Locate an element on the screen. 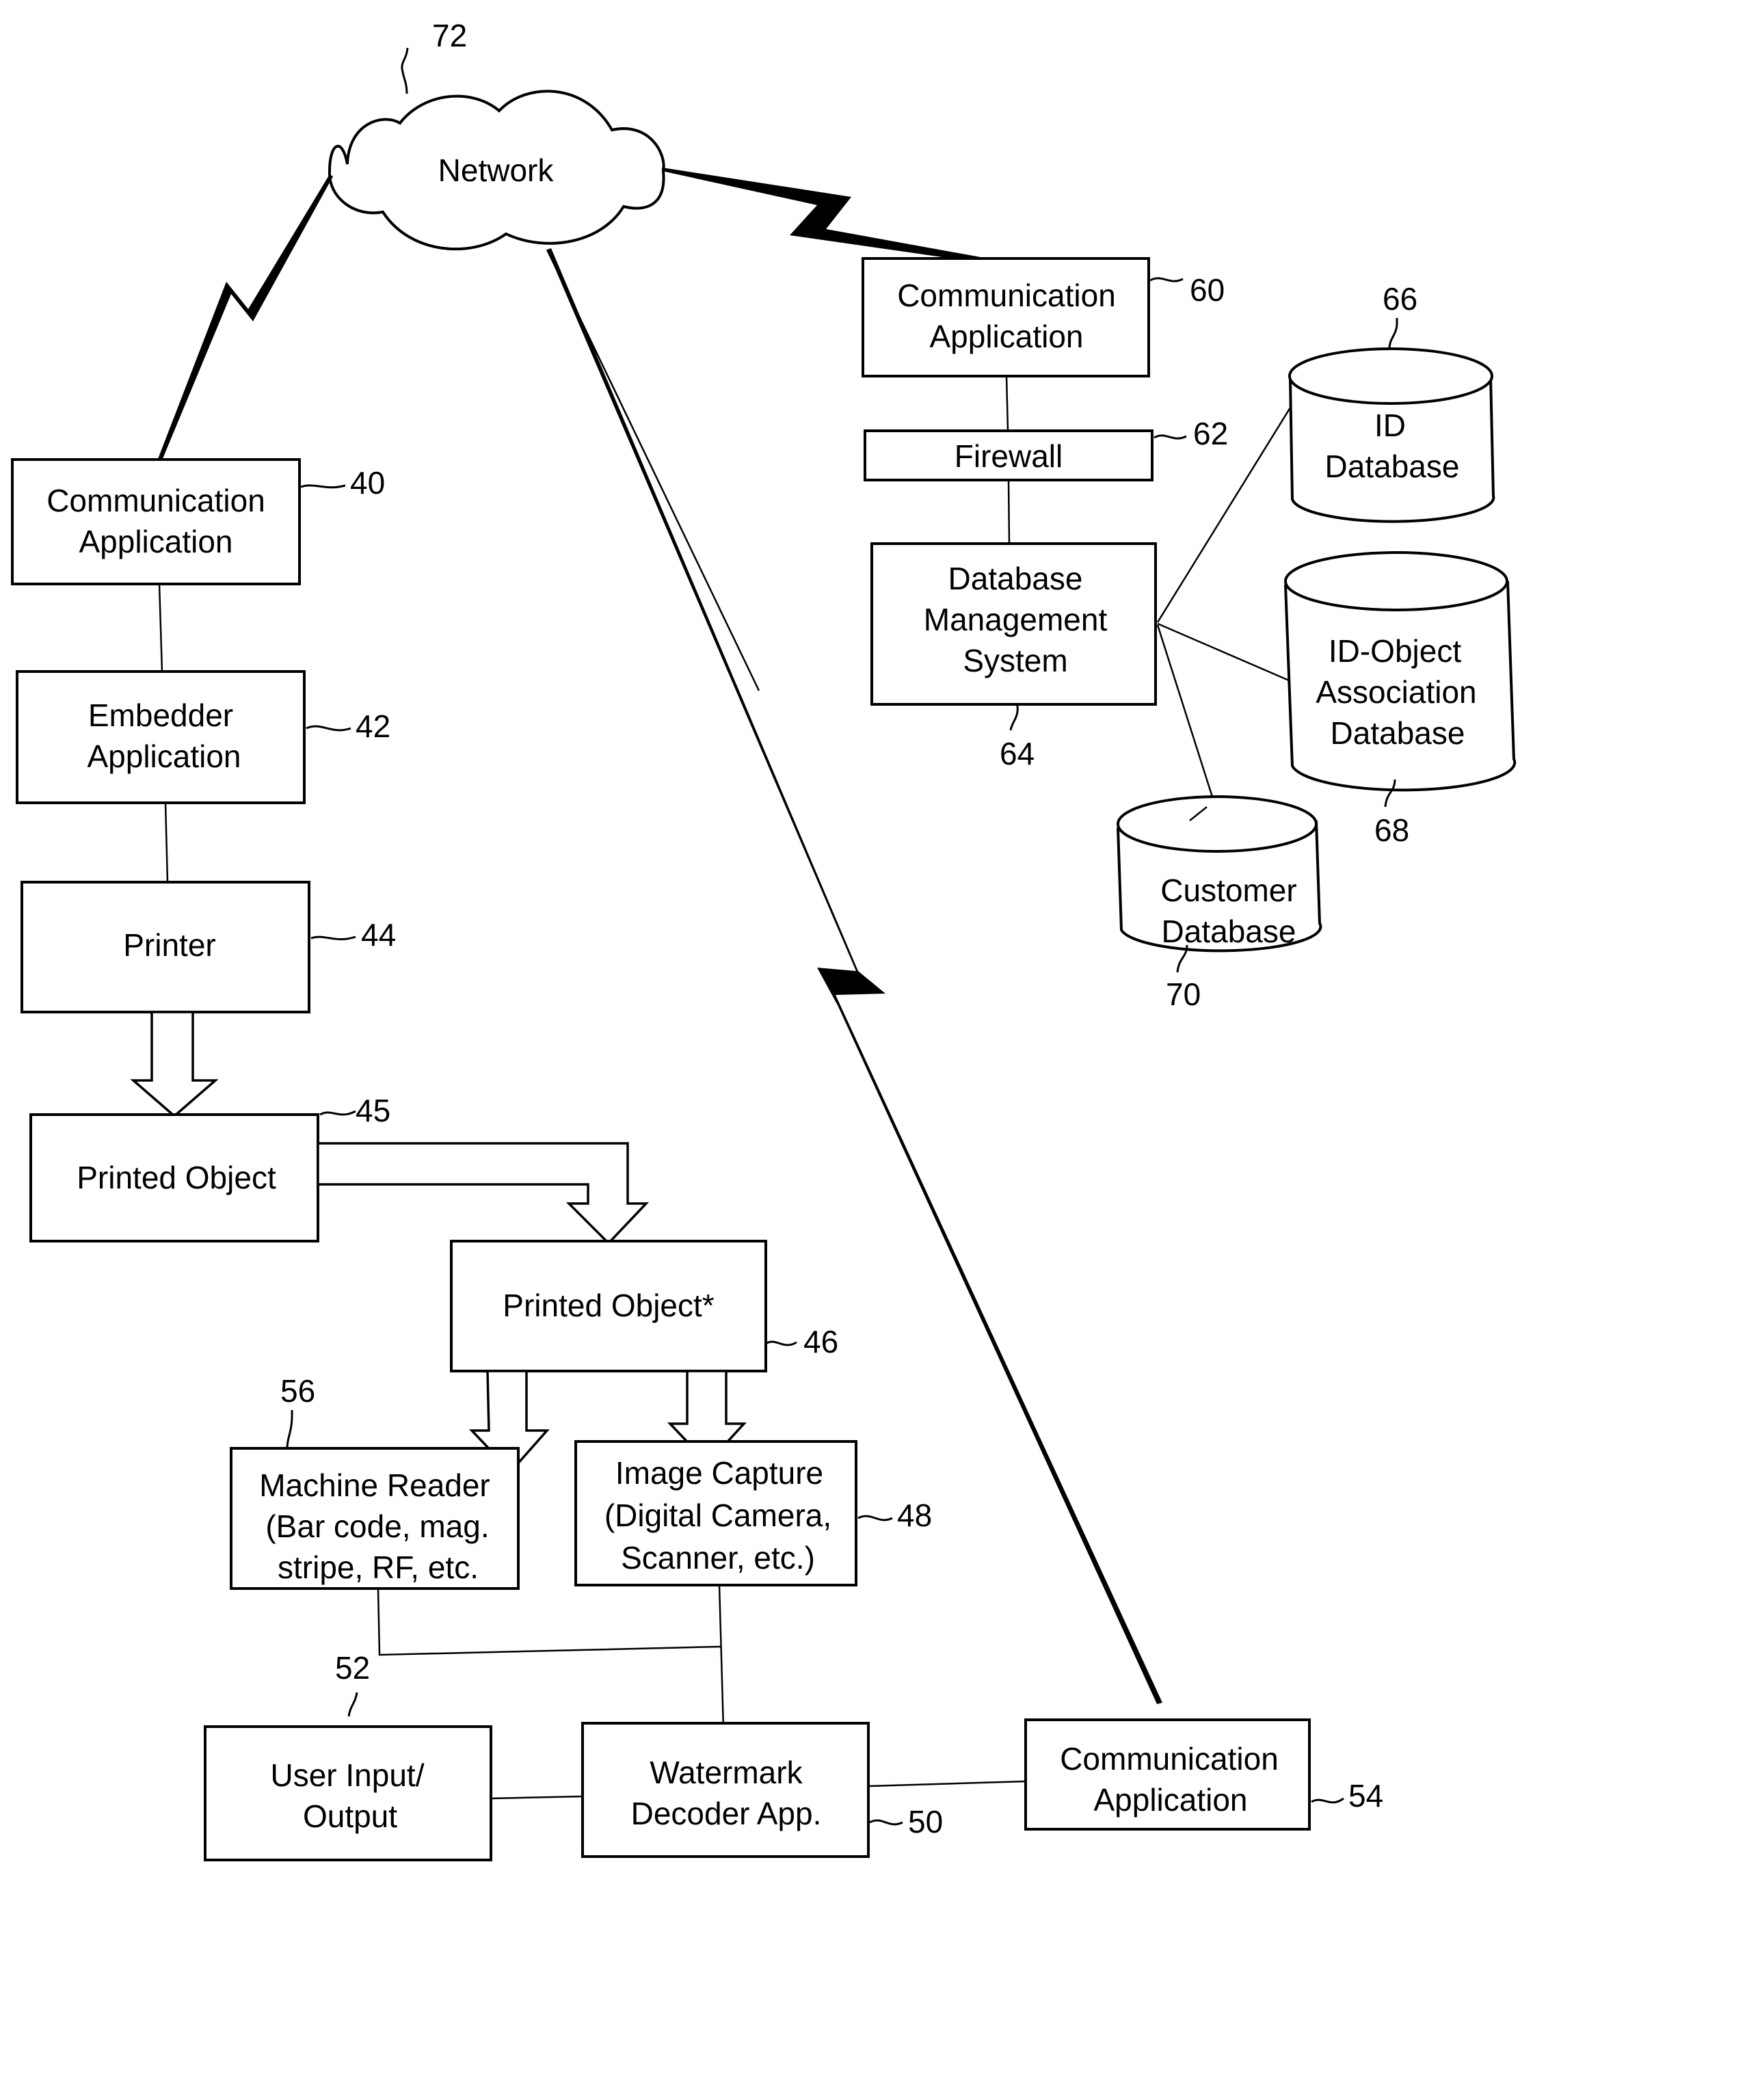 The image size is (1747, 2100). printer: Printer 44 is located at coordinates (208, 947).